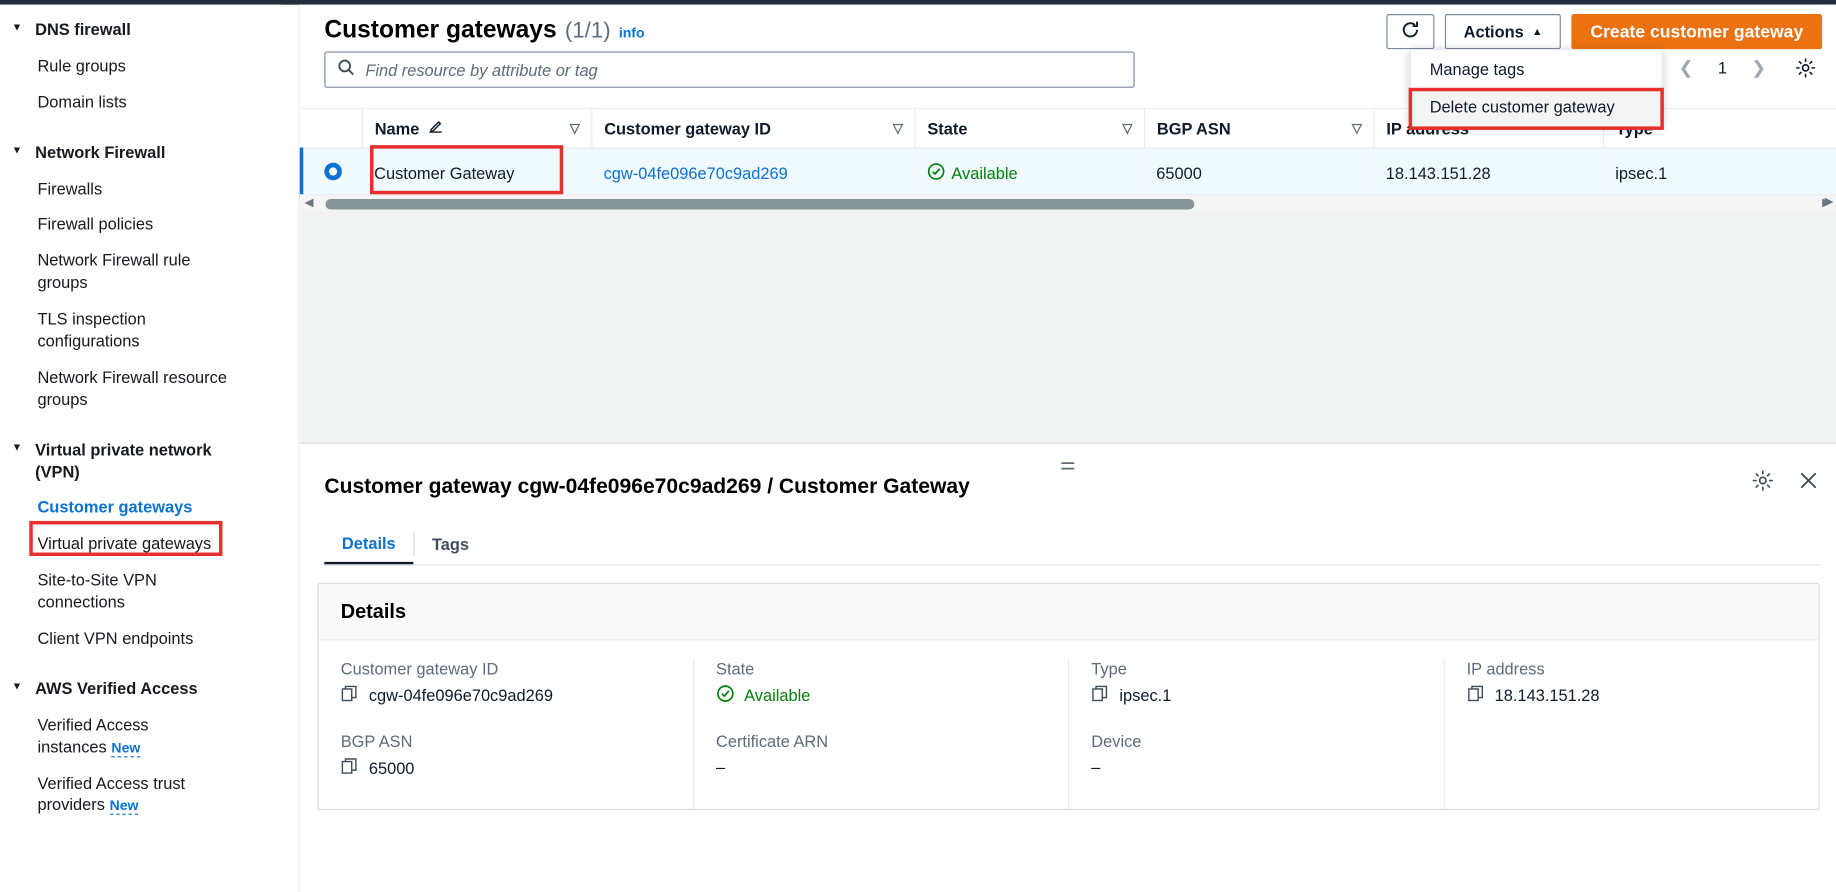 The image size is (1836, 892). Describe the element at coordinates (1109, 668) in the screenshot. I see `field-label: Type` at that location.